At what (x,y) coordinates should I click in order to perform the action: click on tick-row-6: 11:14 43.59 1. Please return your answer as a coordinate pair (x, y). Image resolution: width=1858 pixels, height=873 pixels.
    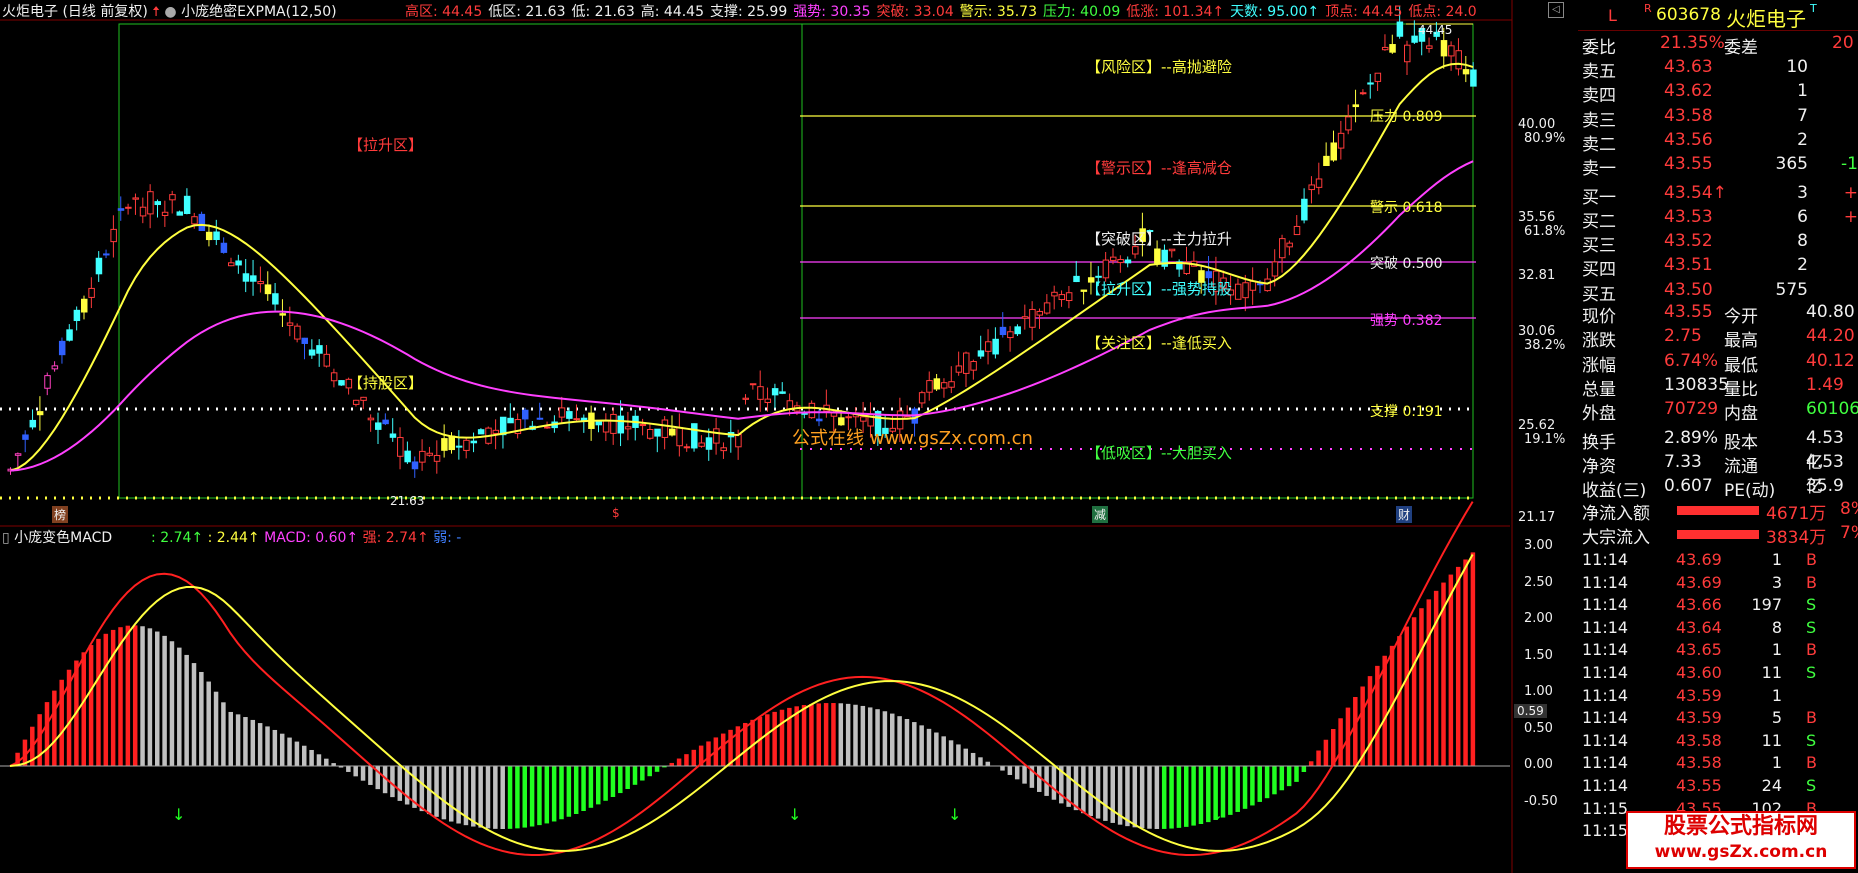
    Looking at the image, I should click on (1720, 697).